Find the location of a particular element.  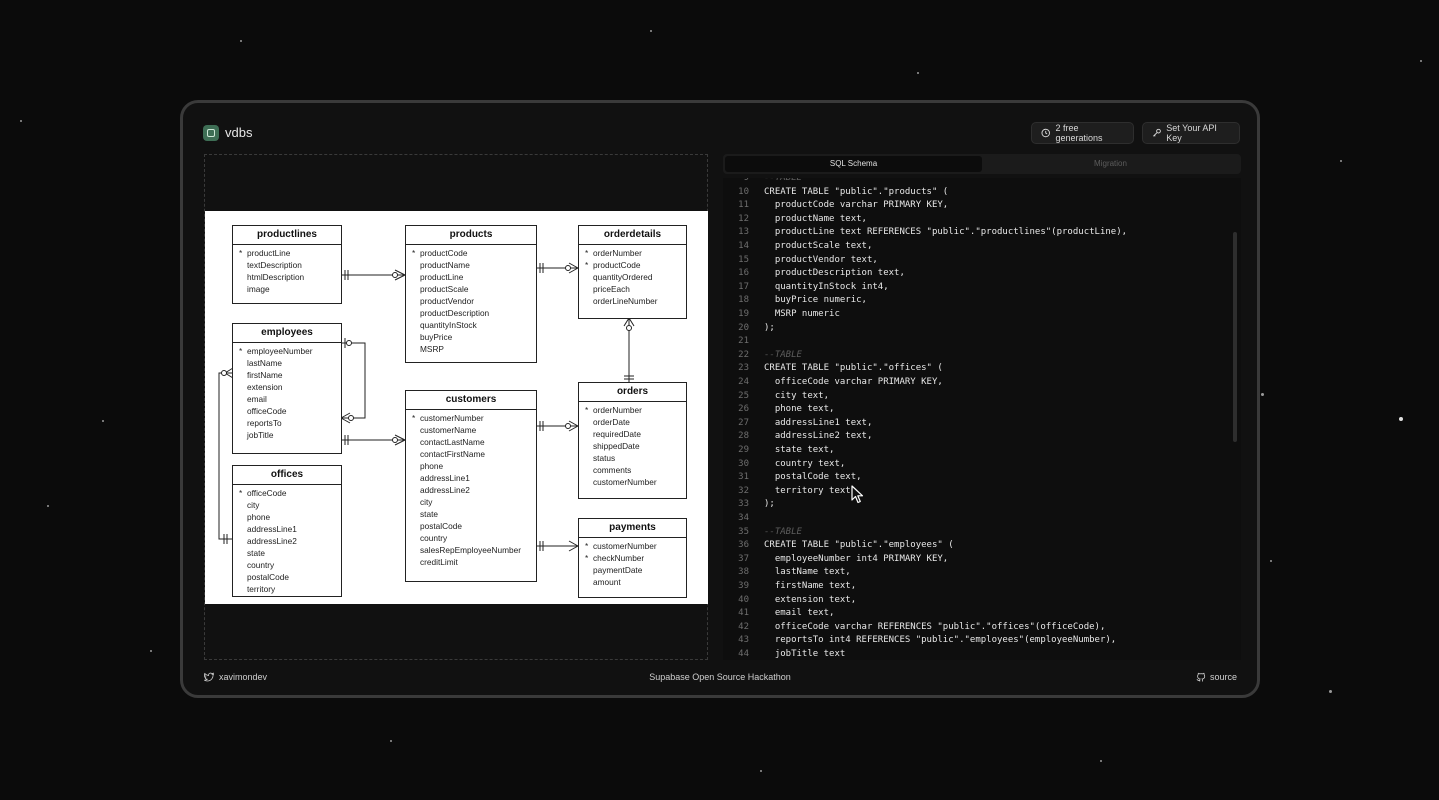

code-line: 36 CREATE TABLE "public"."employees" ( is located at coordinates (976, 546).